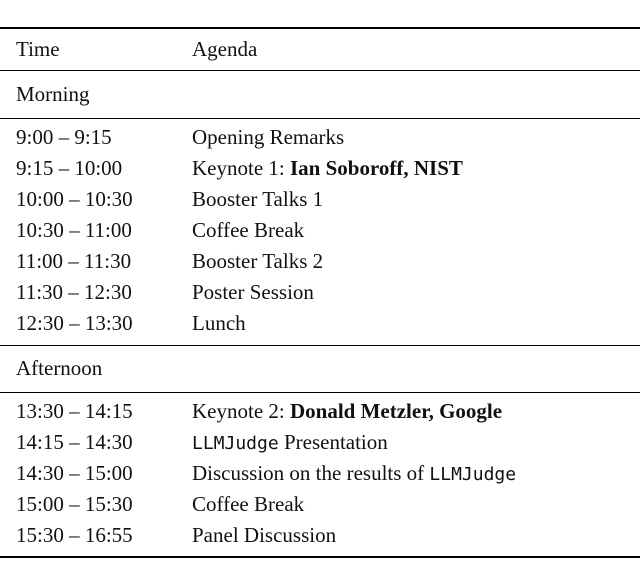 Image resolution: width=640 pixels, height=561 pixels. I want to click on speaker-name: Ian Soboroff, NIST, so click(376, 168).